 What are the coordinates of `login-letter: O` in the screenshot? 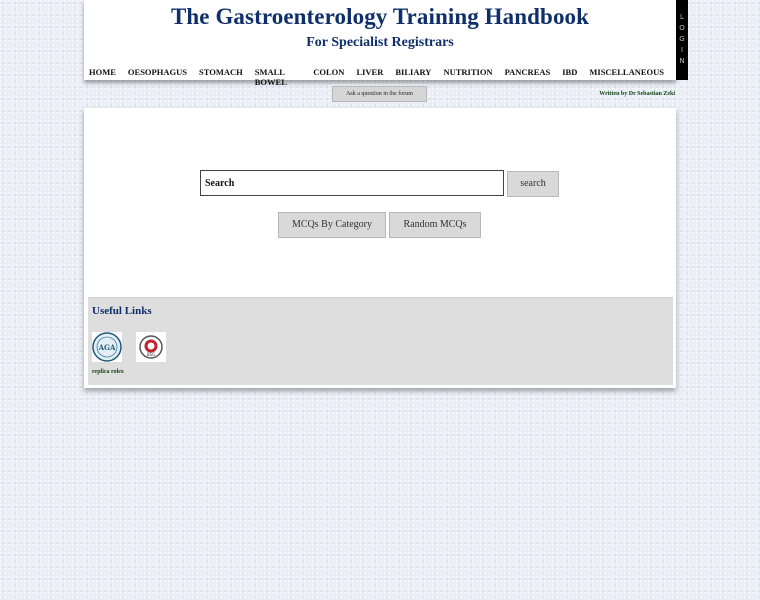 It's located at (682, 28).